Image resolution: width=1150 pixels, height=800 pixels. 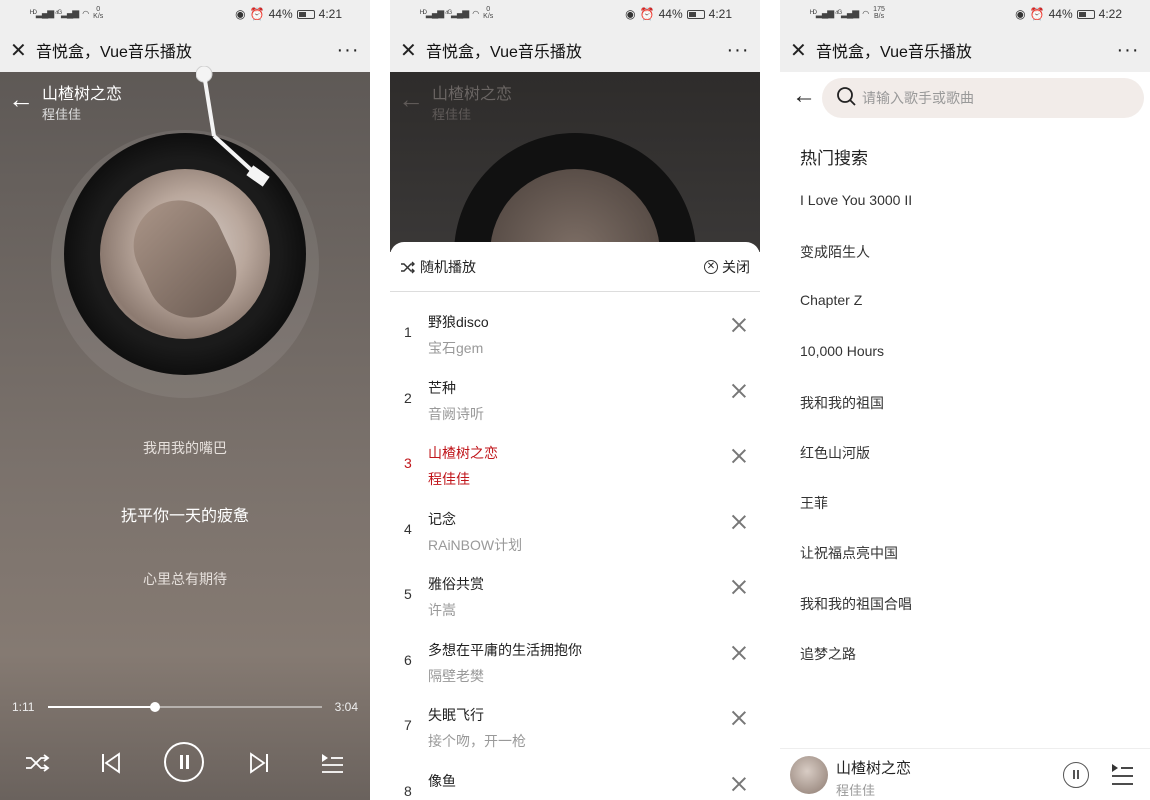 I want to click on progress-knob, so click(x=154, y=707).